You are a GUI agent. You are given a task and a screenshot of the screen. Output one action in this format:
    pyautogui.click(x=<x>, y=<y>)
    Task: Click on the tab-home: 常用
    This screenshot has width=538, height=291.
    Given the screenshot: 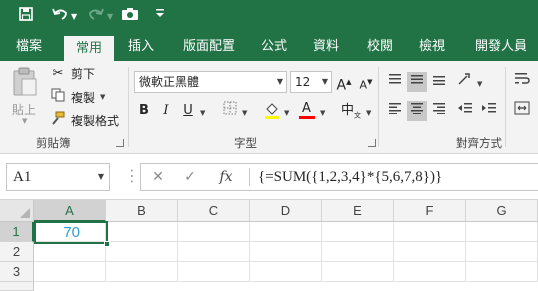 What is the action you would take?
    pyautogui.click(x=89, y=48)
    